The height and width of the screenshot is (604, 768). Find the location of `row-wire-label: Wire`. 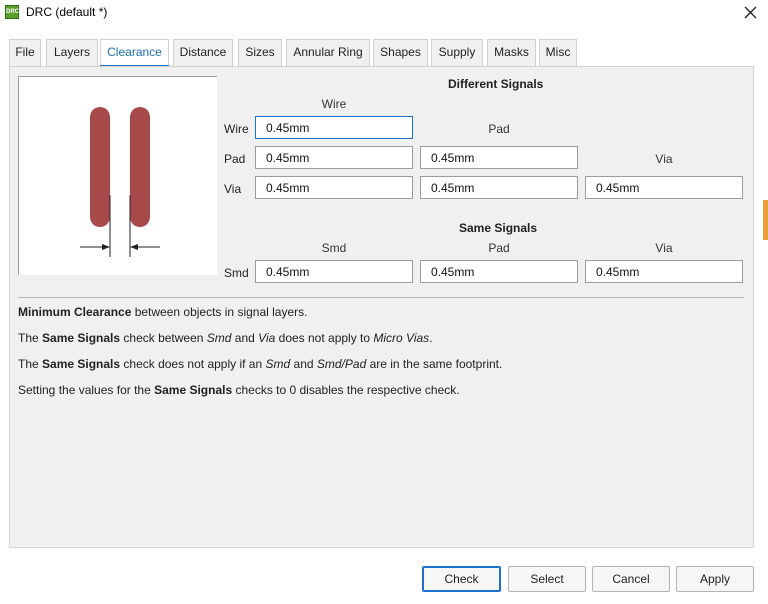

row-wire-label: Wire is located at coordinates (236, 129).